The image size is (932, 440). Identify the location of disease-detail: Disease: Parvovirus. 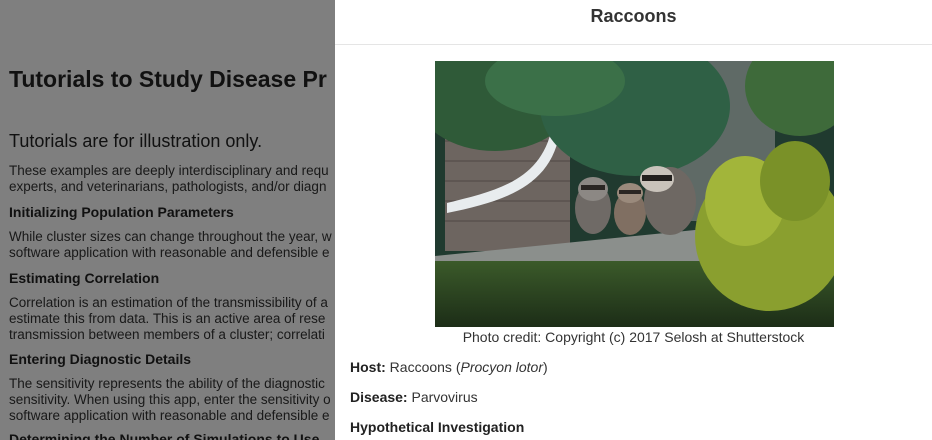
(414, 397).